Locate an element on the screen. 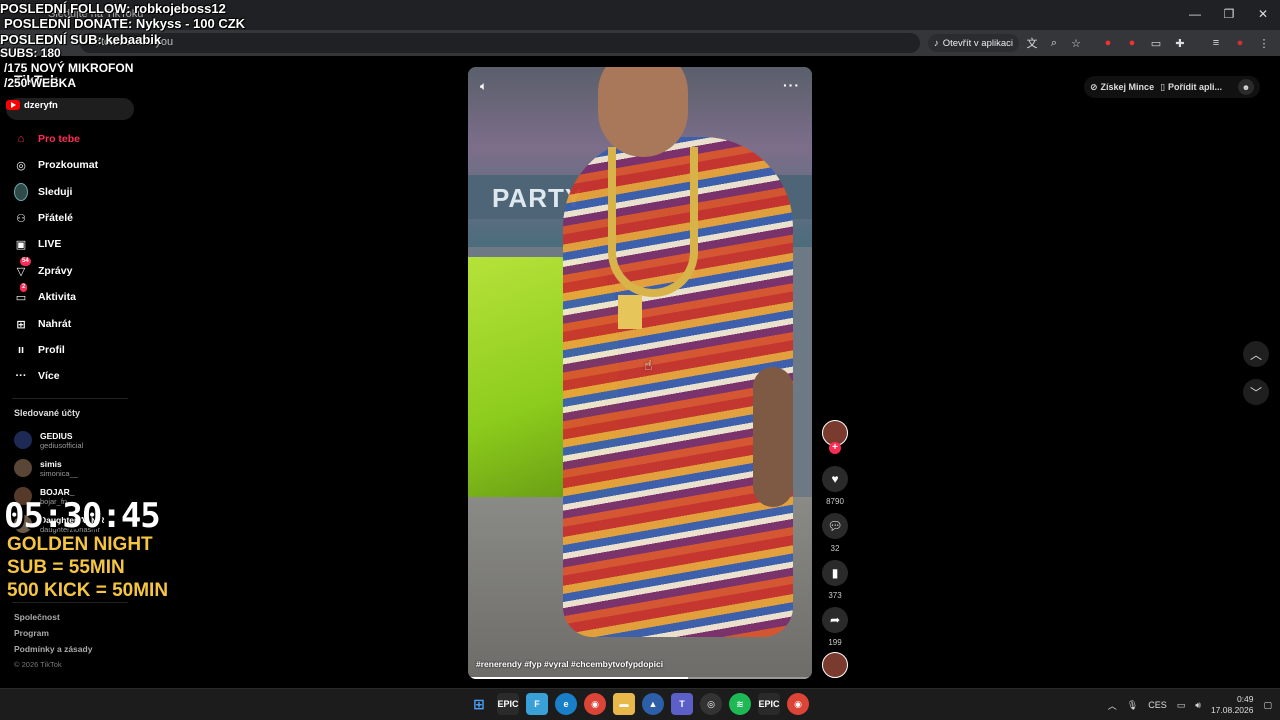 Image resolution: width=1280 pixels, height=720 pixels. nav-label: Pro tebe is located at coordinates (59, 139).